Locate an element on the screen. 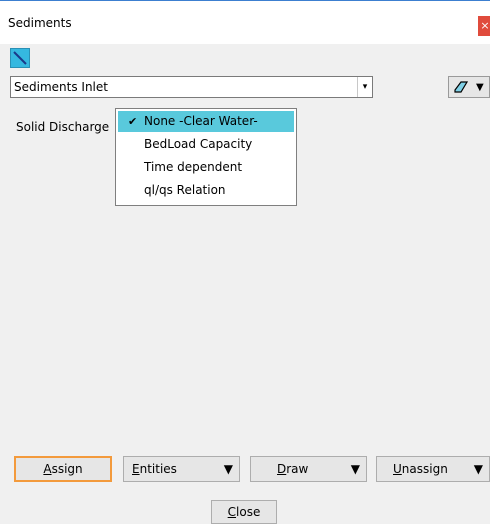 The image size is (490, 524). option-time-dependent: Time dependent is located at coordinates (206, 167).